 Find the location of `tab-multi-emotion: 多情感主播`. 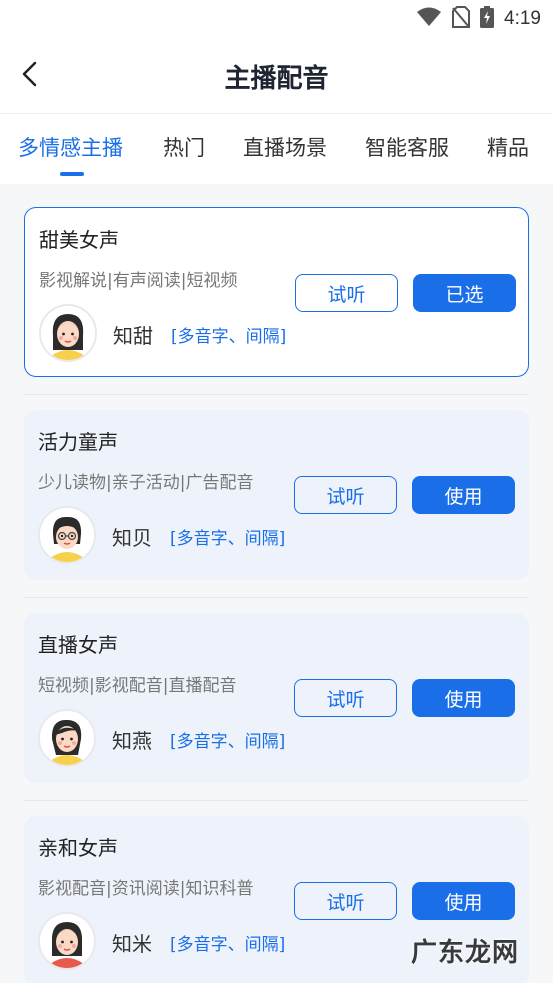

tab-multi-emotion: 多情感主播 is located at coordinates (70, 147).